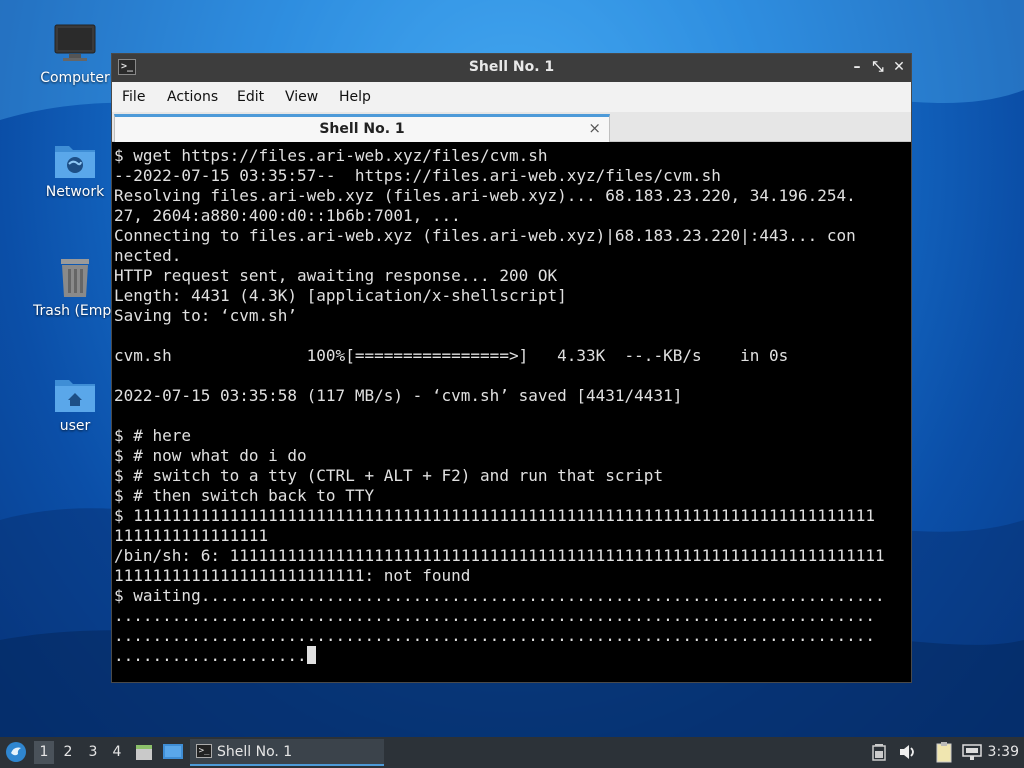 This screenshot has height=768, width=1024. Describe the element at coordinates (117, 752) in the screenshot. I see `workspace-4: 4` at that location.